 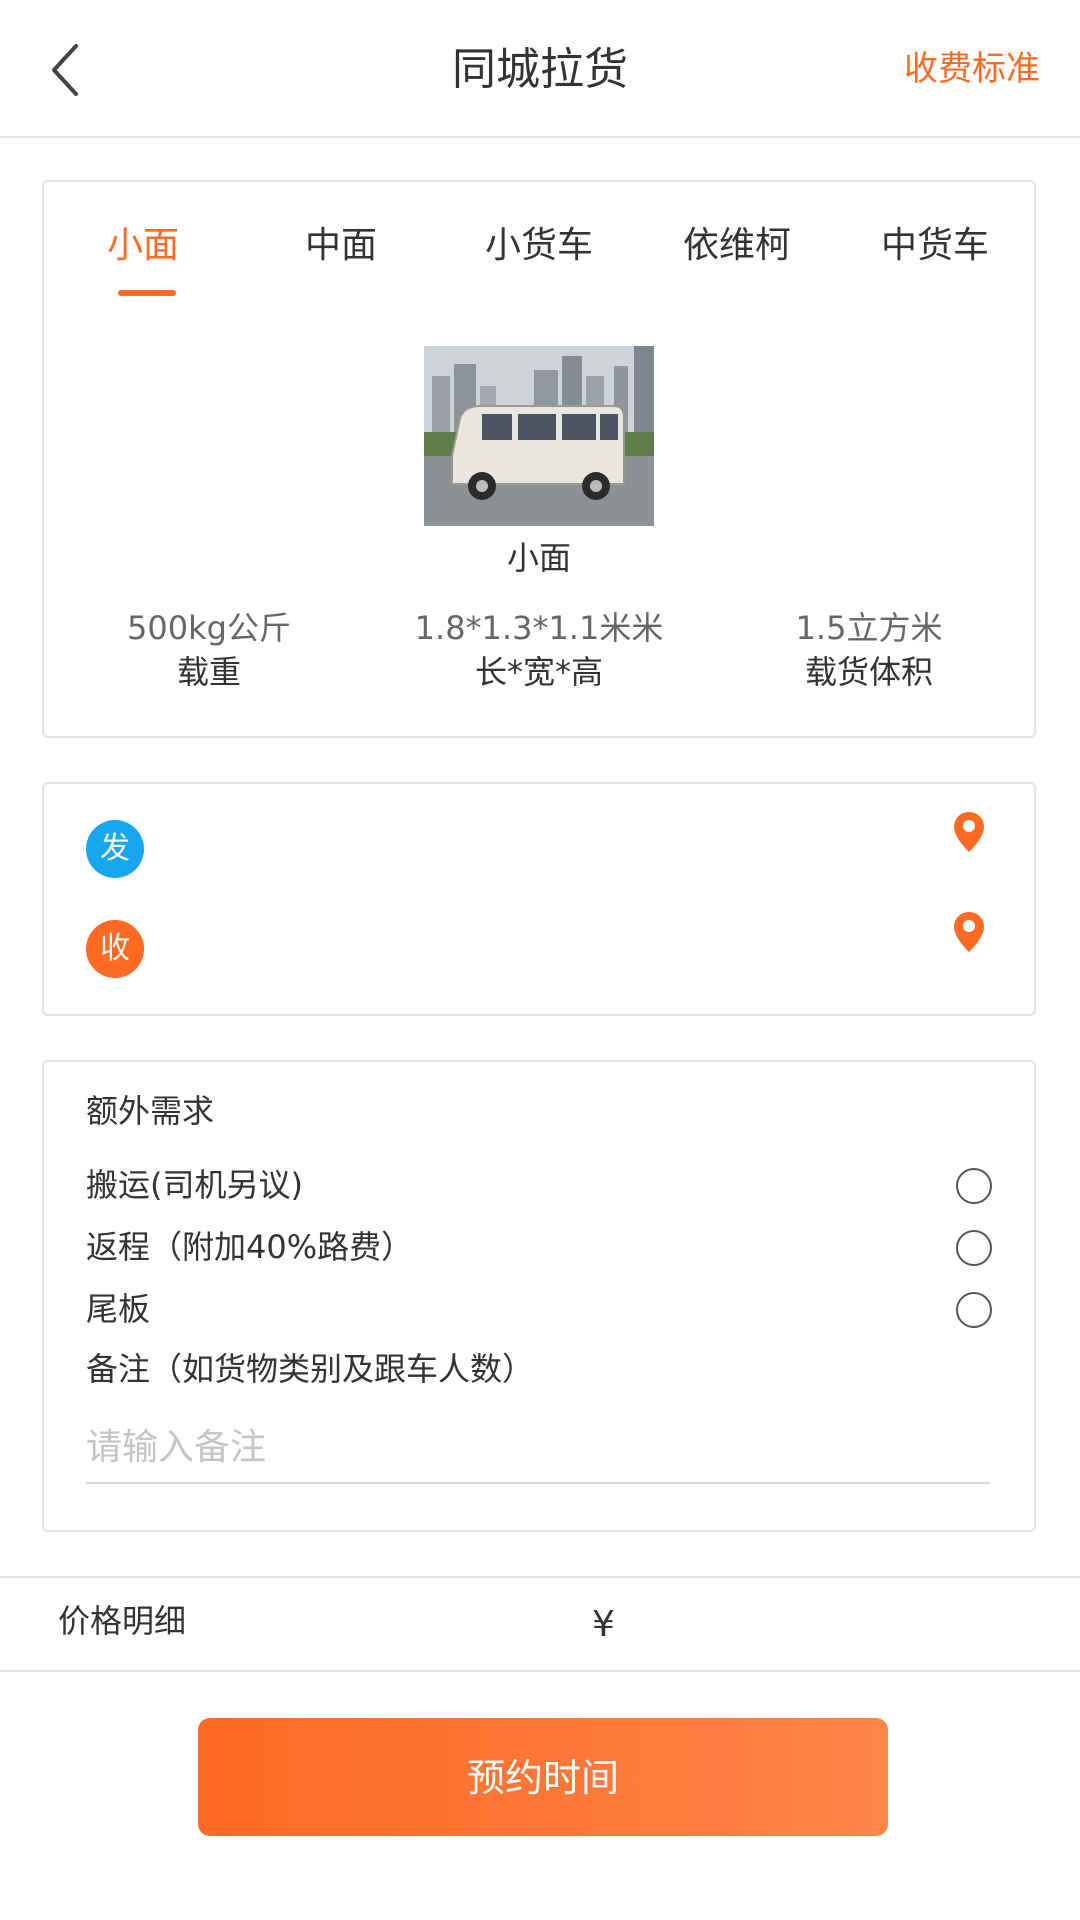 I want to click on price-detail-bar: 价格明细 ¥, so click(x=540, y=1624).